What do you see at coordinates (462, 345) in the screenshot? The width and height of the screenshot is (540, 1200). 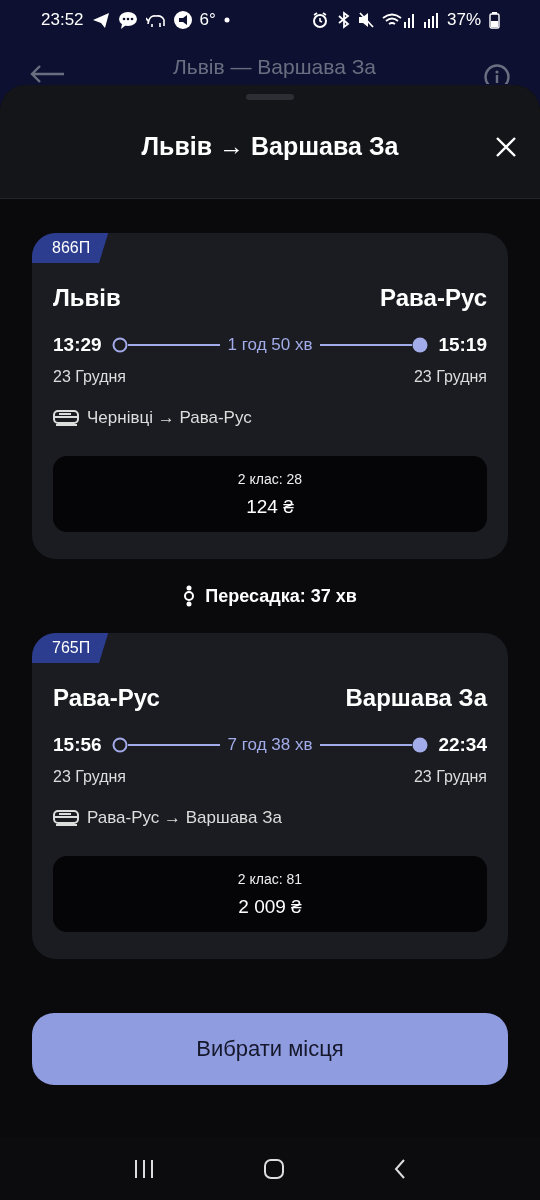 I see `arrival-time: 15:19` at bounding box center [462, 345].